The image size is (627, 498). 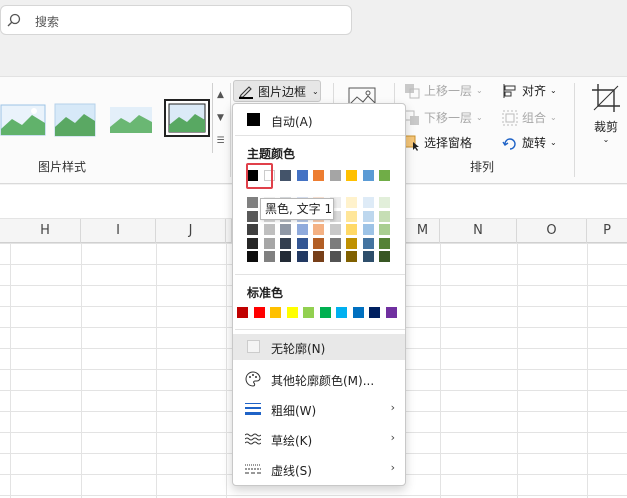 I want to click on search-box: 搜索, so click(x=176, y=20).